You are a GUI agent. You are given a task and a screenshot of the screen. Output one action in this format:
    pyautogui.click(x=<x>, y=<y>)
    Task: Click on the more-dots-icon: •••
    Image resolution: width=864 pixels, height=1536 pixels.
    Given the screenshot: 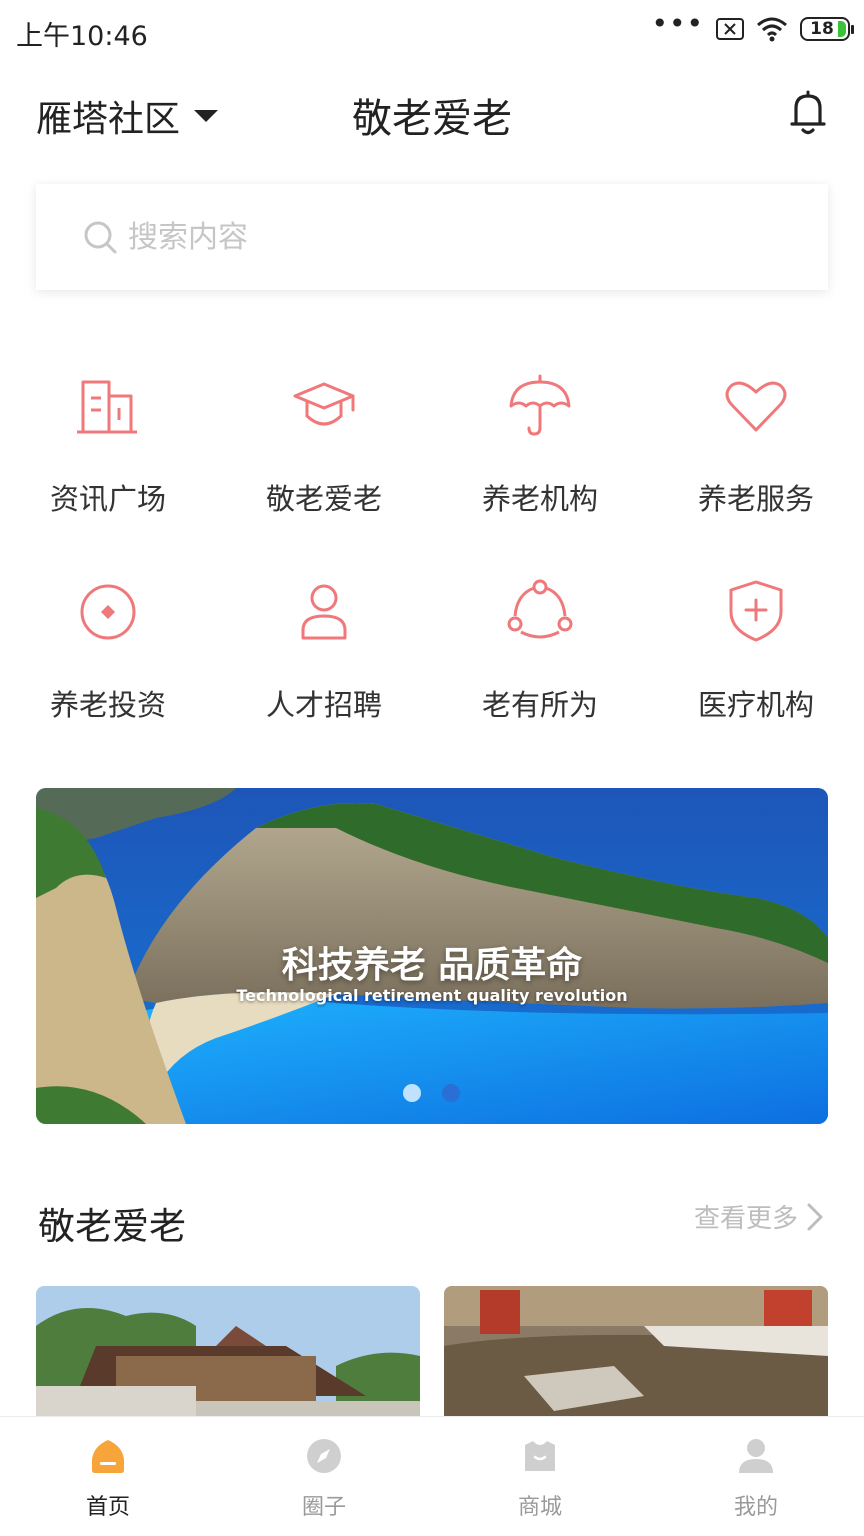 What is the action you would take?
    pyautogui.click(x=677, y=23)
    